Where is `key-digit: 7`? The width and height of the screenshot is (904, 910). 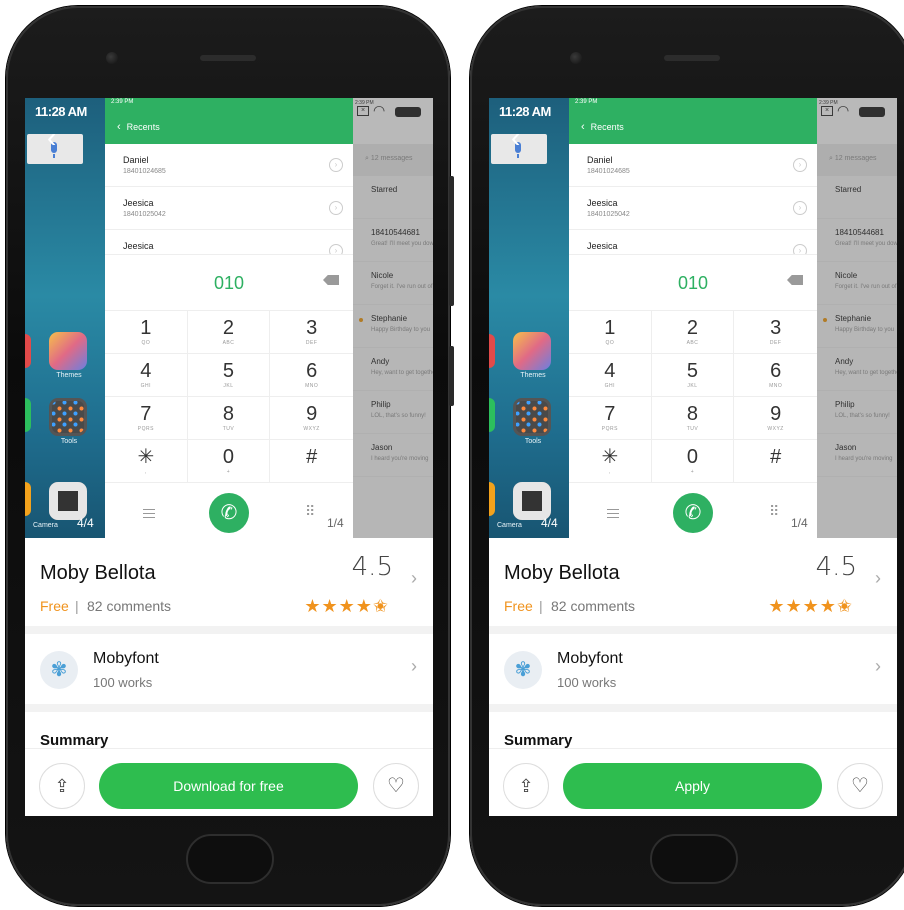 key-digit: 7 is located at coordinates (146, 414).